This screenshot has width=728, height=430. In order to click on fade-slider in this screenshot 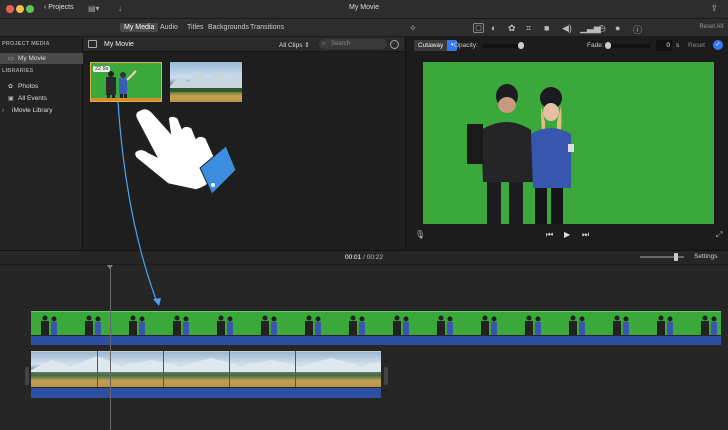, I will do `click(628, 45)`.